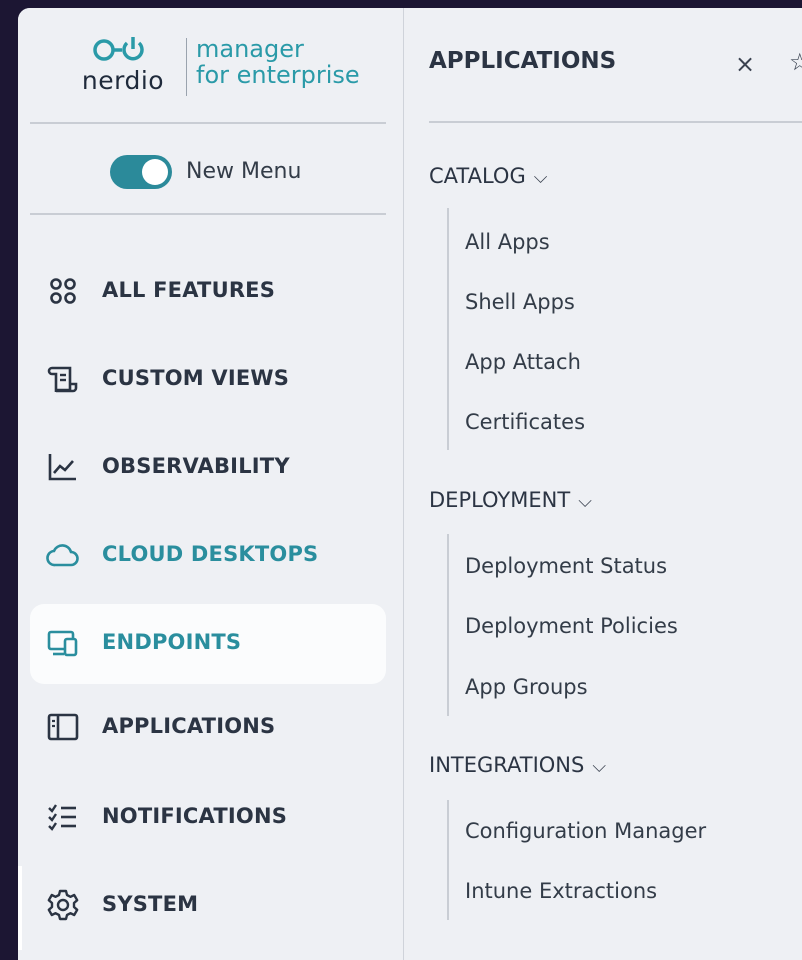  I want to click on new-menu-toggle, so click(141, 172).